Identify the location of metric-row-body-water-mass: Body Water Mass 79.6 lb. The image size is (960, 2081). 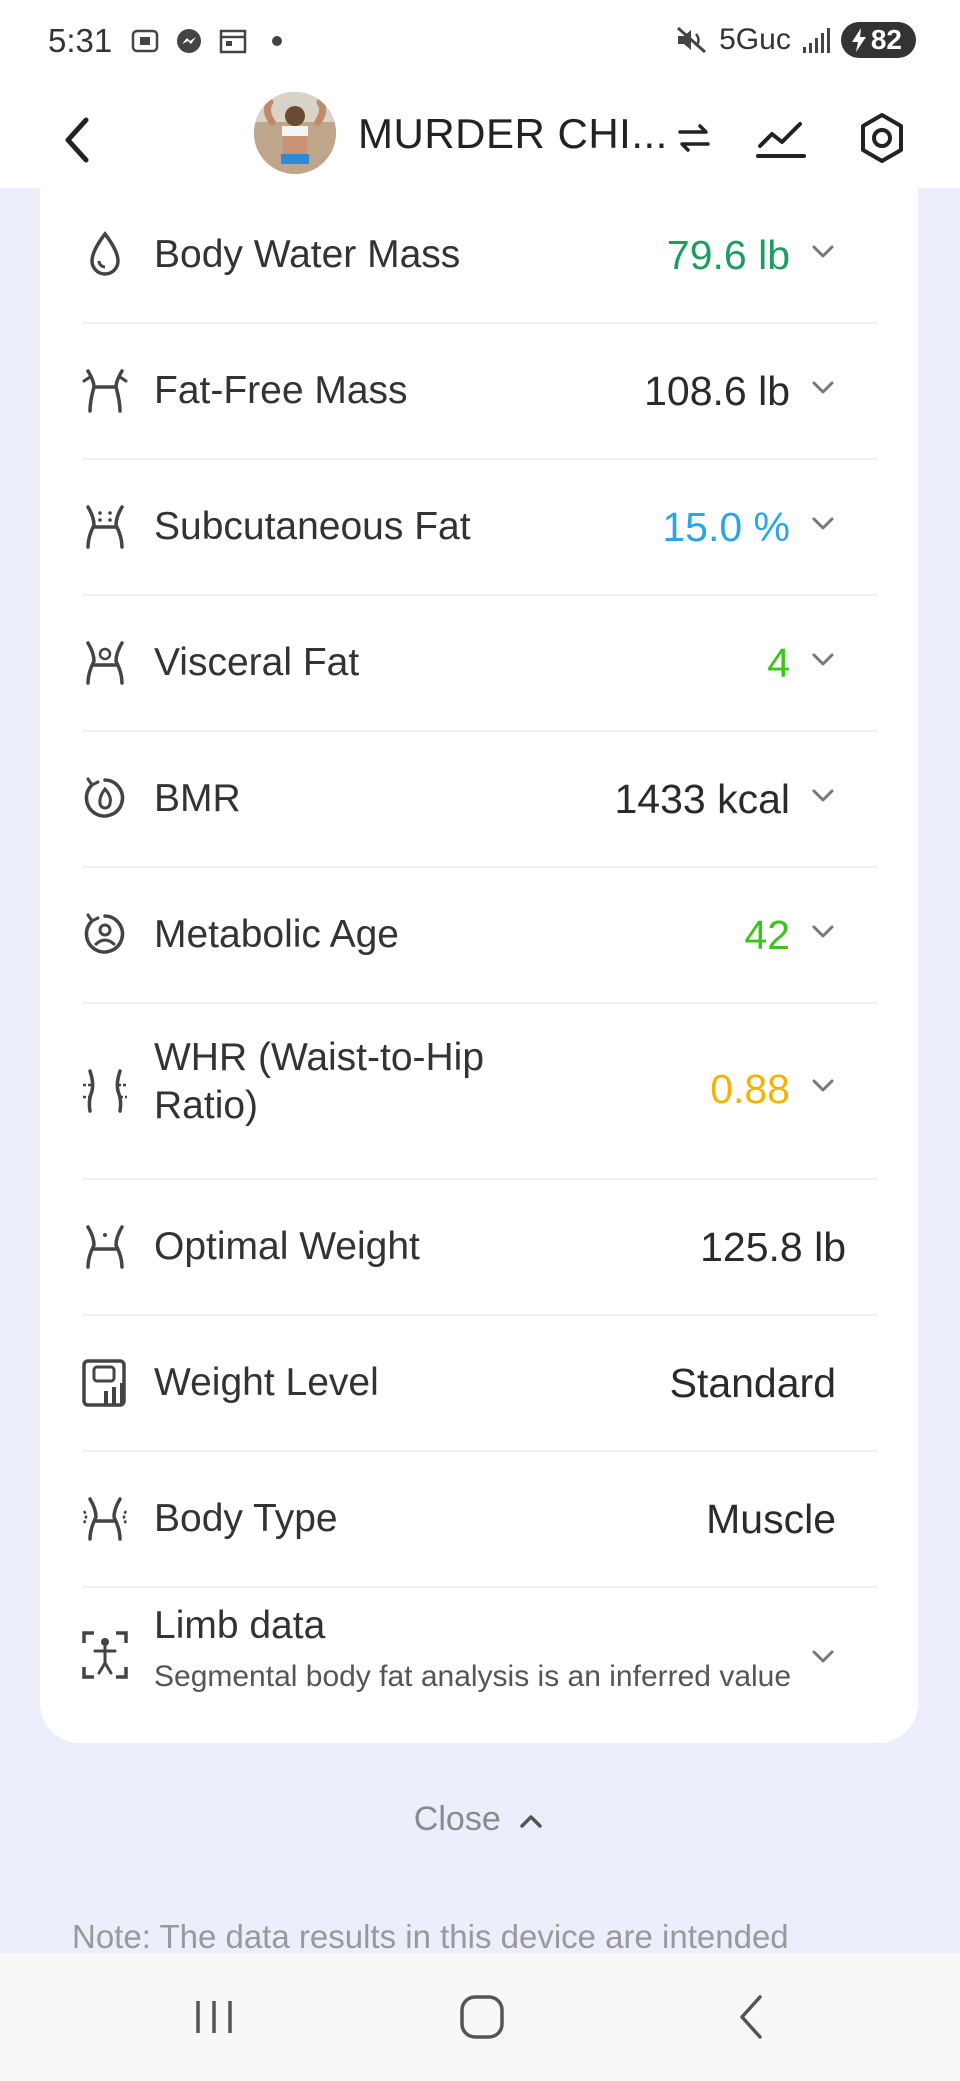
(459, 255).